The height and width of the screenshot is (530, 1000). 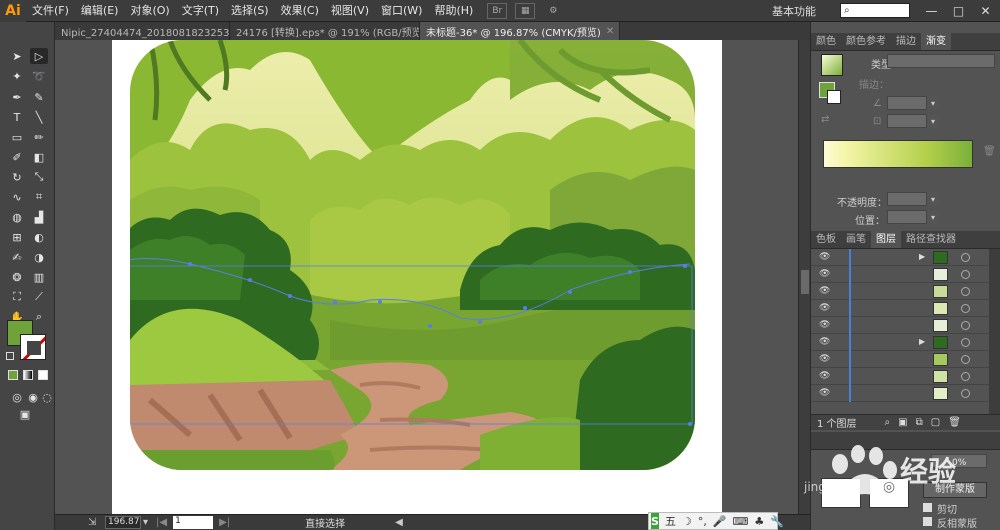 What do you see at coordinates (300, 11) in the screenshot?
I see `menu-effect: 效果(C)` at bounding box center [300, 11].